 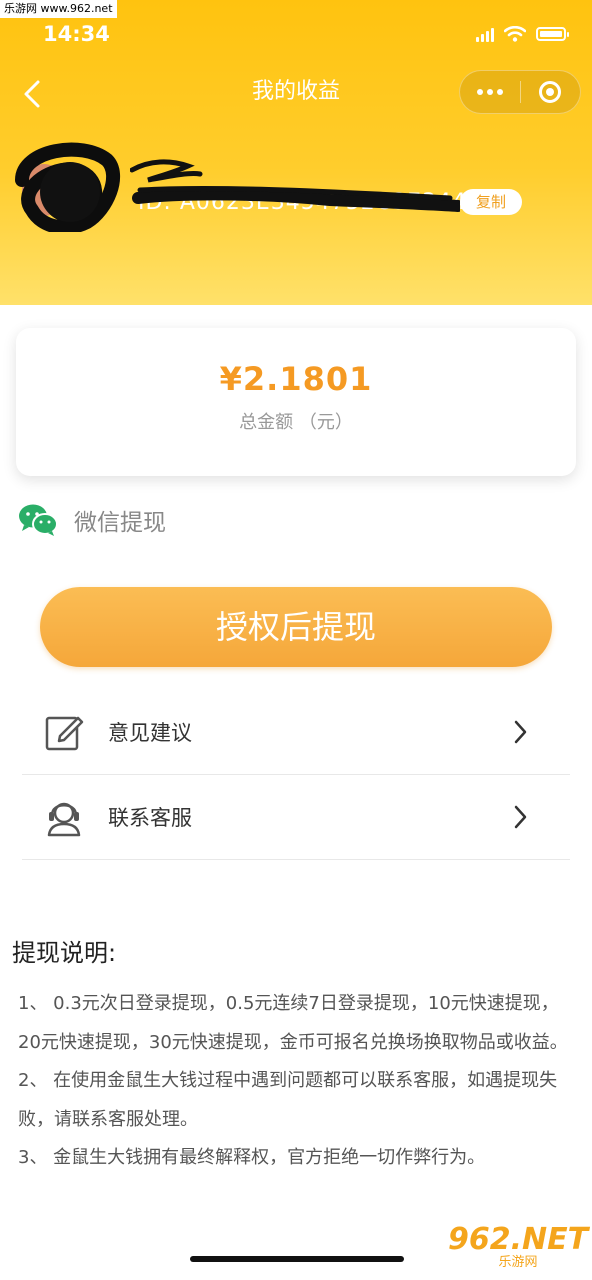 I want to click on watermark-top: 乐游网 www.962.net, so click(x=58, y=9).